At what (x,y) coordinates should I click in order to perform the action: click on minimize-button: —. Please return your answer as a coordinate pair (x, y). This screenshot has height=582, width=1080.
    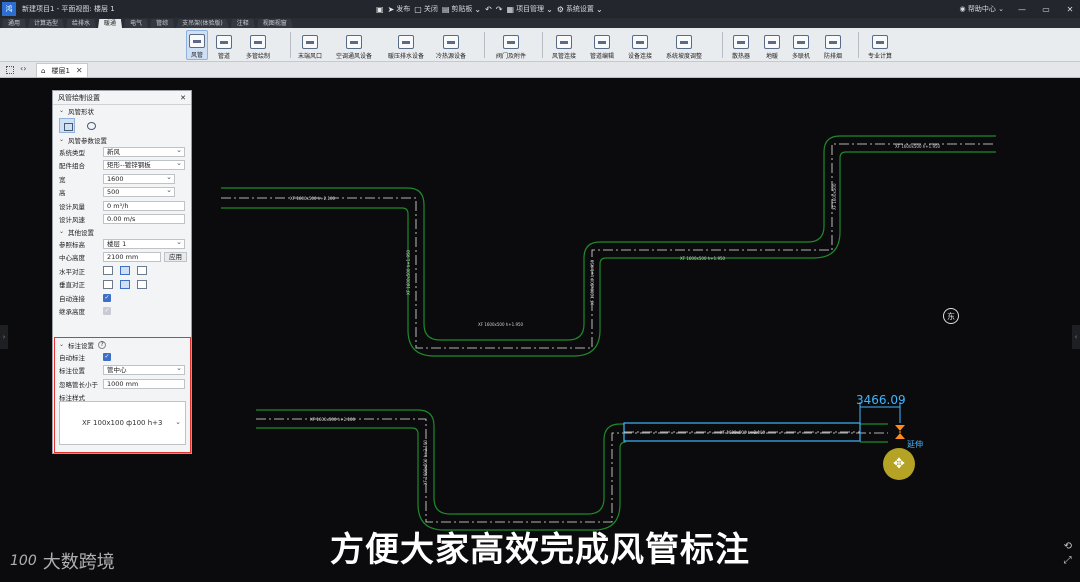
    Looking at the image, I should click on (1022, 9).